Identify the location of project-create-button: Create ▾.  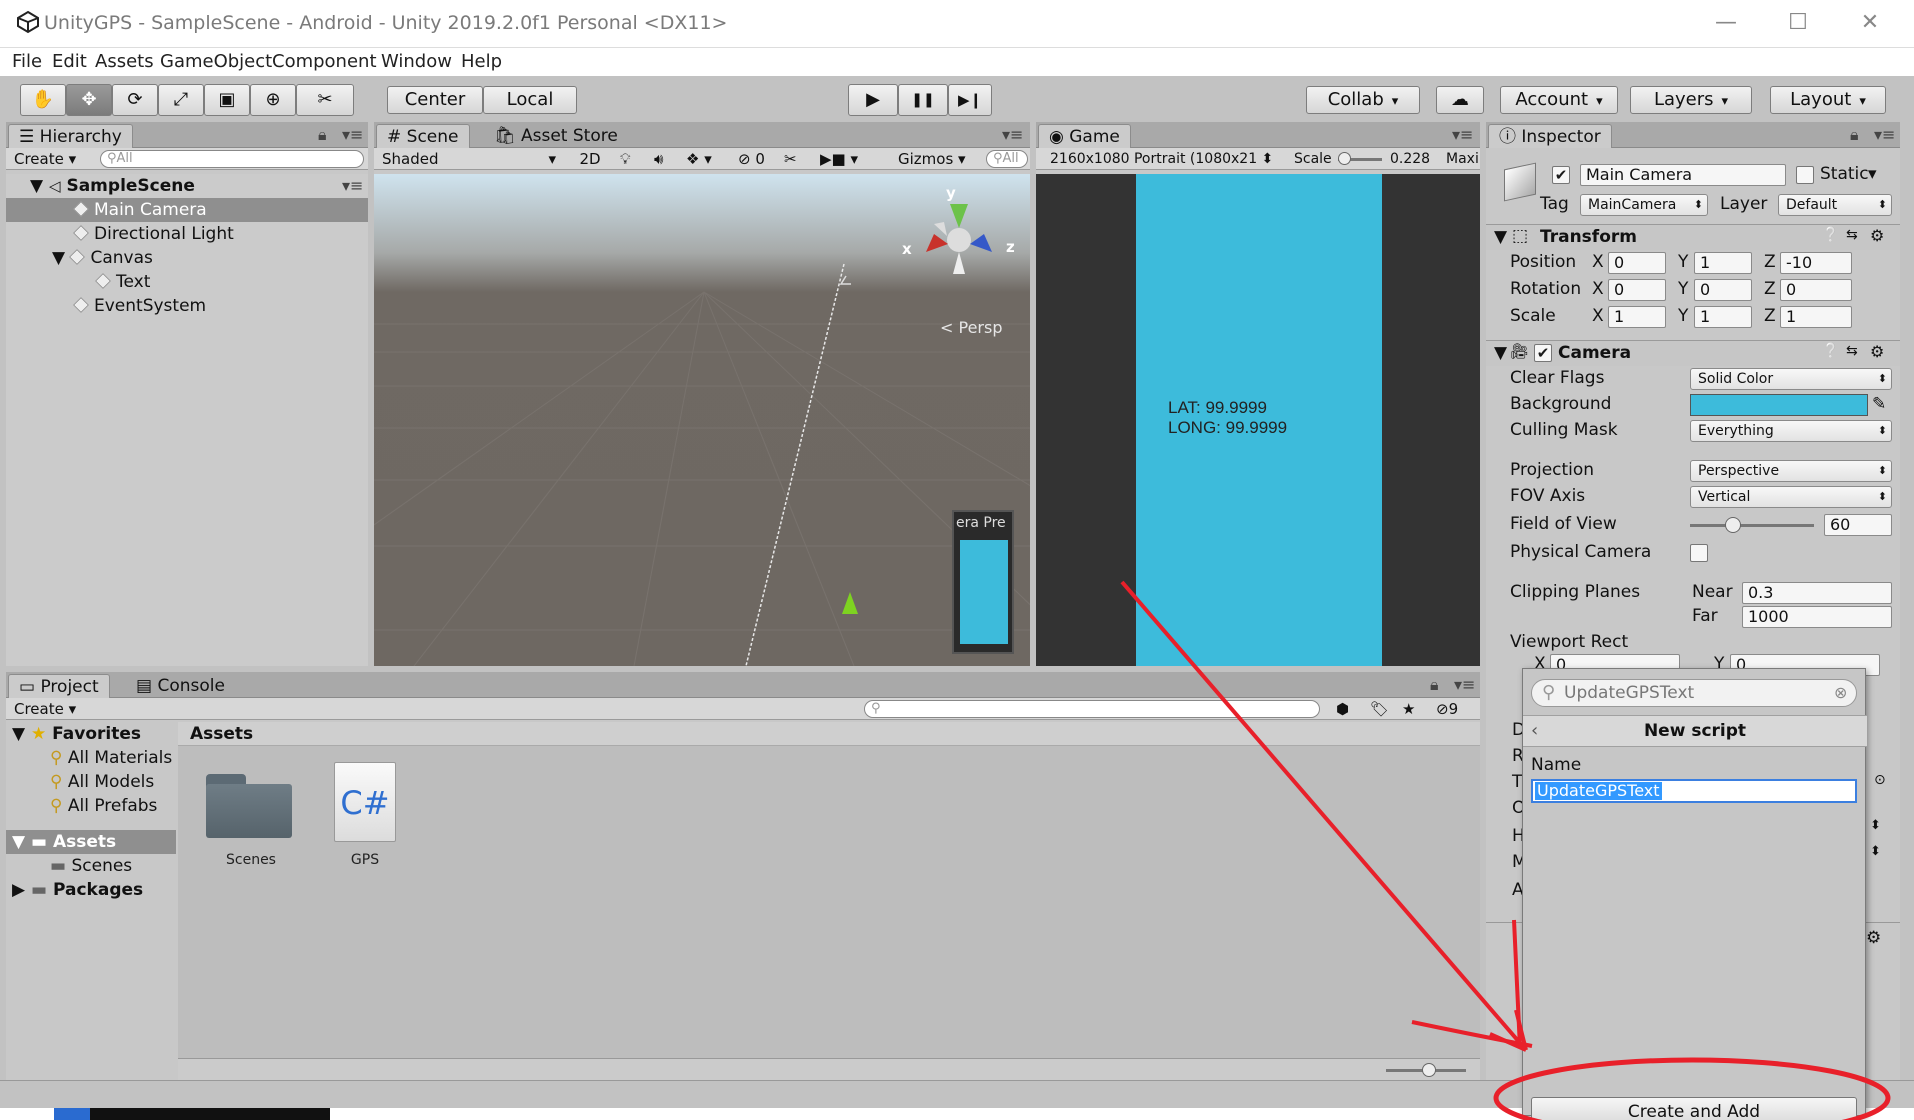
(45, 709).